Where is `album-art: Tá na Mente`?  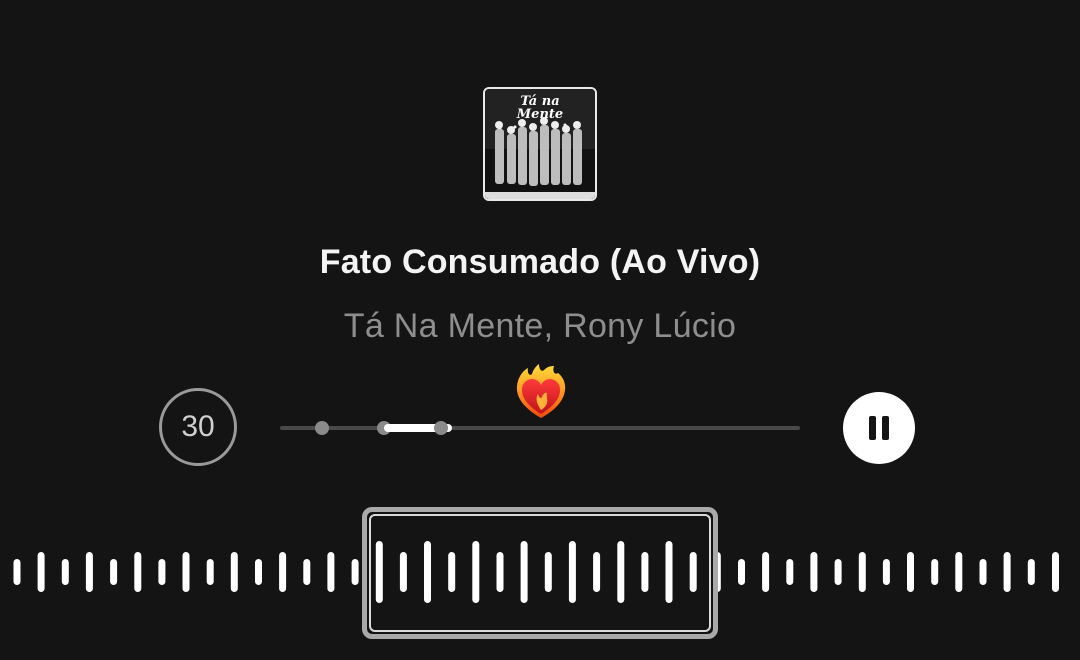
album-art: Tá na Mente is located at coordinates (540, 144).